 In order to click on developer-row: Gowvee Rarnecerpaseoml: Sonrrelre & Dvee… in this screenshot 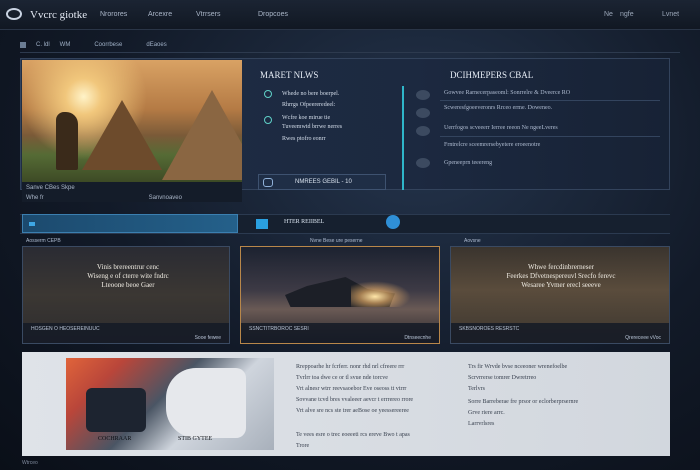, I will do `click(507, 93)`.